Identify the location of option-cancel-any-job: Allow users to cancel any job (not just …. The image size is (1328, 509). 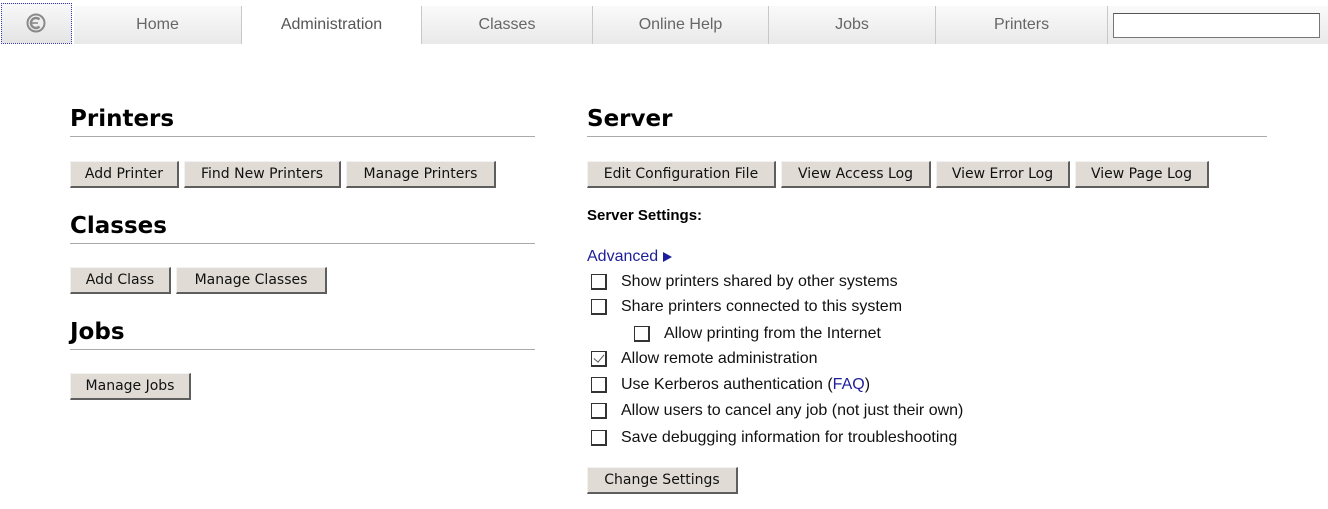
(777, 411).